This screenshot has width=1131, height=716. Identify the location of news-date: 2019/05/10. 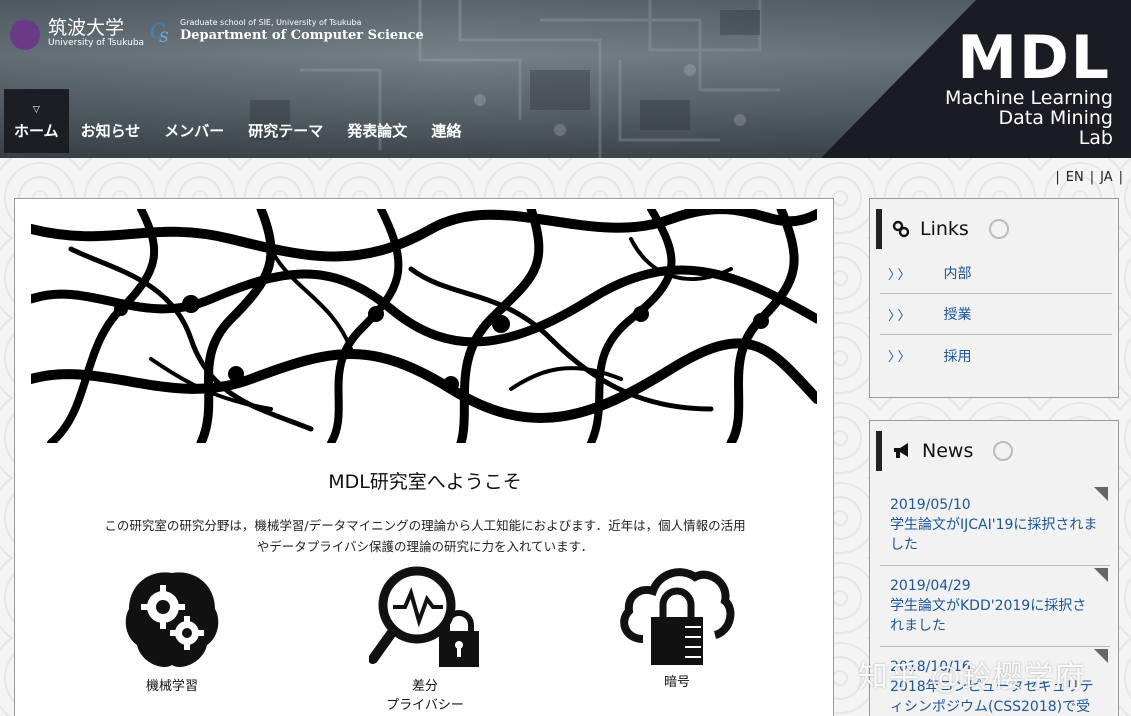
(930, 505).